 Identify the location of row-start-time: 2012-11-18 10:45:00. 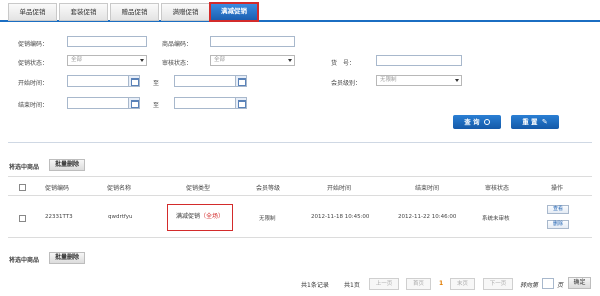
(340, 217).